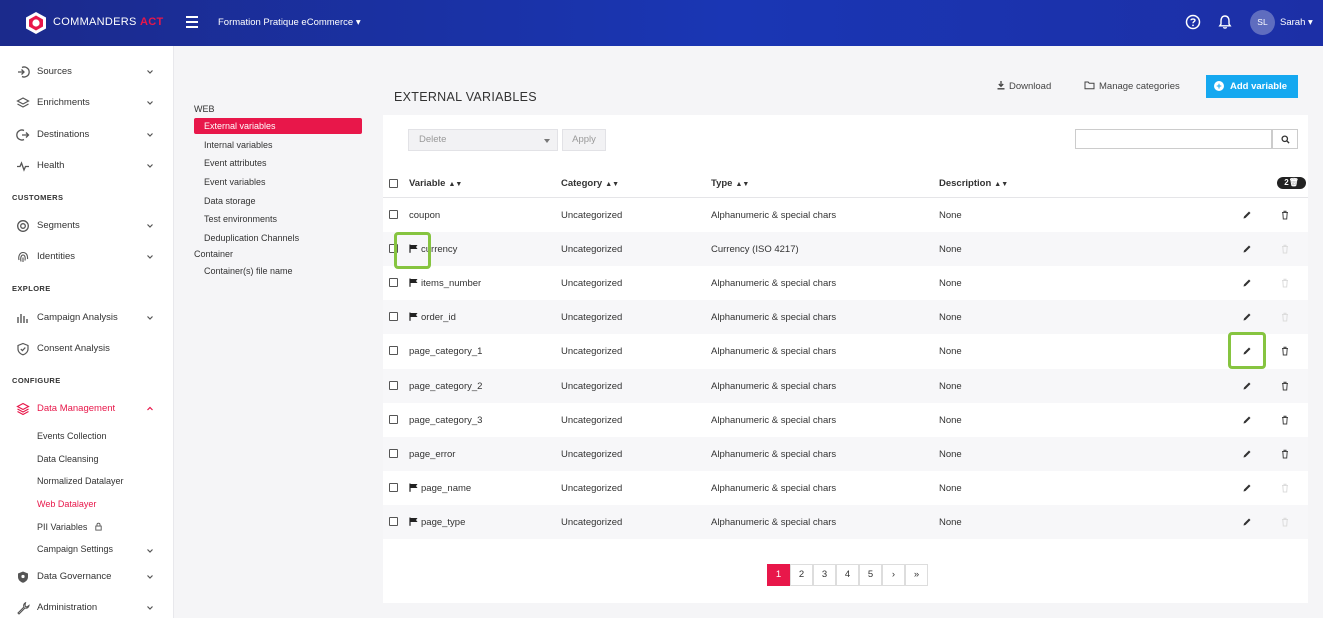 The image size is (1323, 618). I want to click on variable-name: page_category_3, so click(446, 420).